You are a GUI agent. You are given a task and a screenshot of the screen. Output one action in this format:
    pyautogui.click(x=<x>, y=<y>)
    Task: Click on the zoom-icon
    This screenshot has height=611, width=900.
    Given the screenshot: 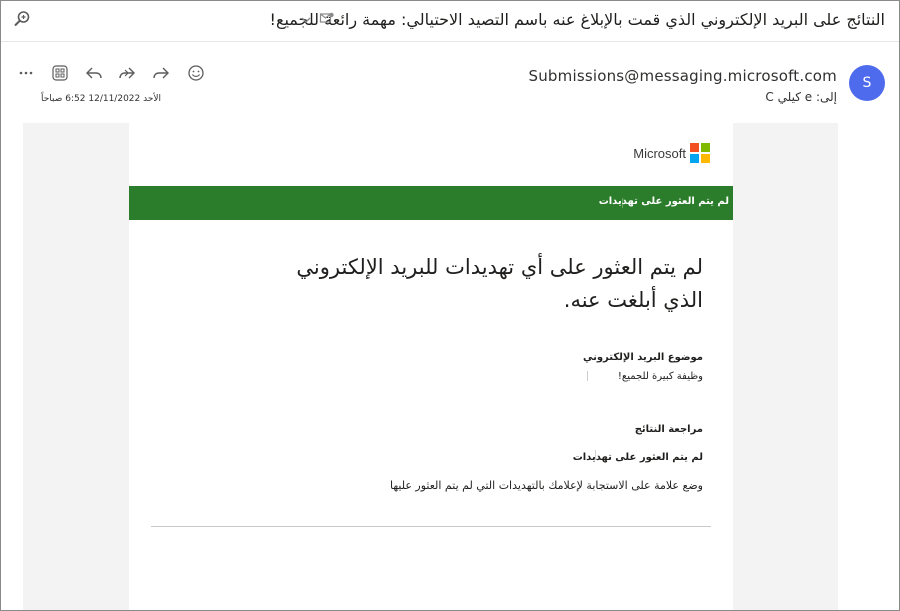 What is the action you would take?
    pyautogui.click(x=22, y=19)
    